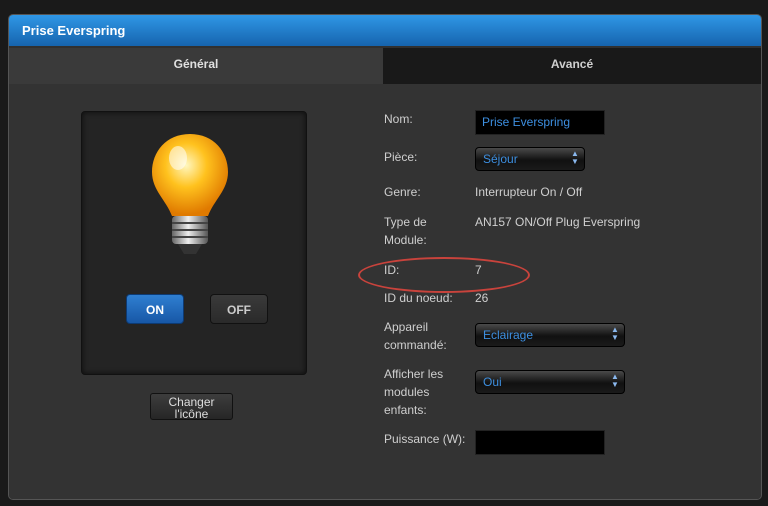  Describe the element at coordinates (482, 298) in the screenshot. I see `node-id-value: 26` at that location.